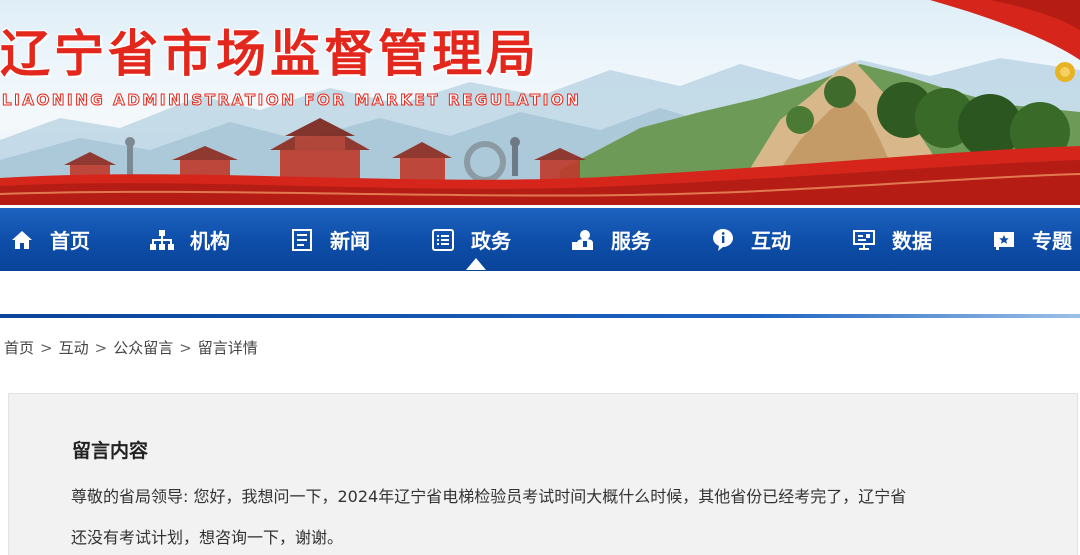 This screenshot has width=1080, height=555. What do you see at coordinates (631, 241) in the screenshot?
I see `nav-item-label: 服务` at bounding box center [631, 241].